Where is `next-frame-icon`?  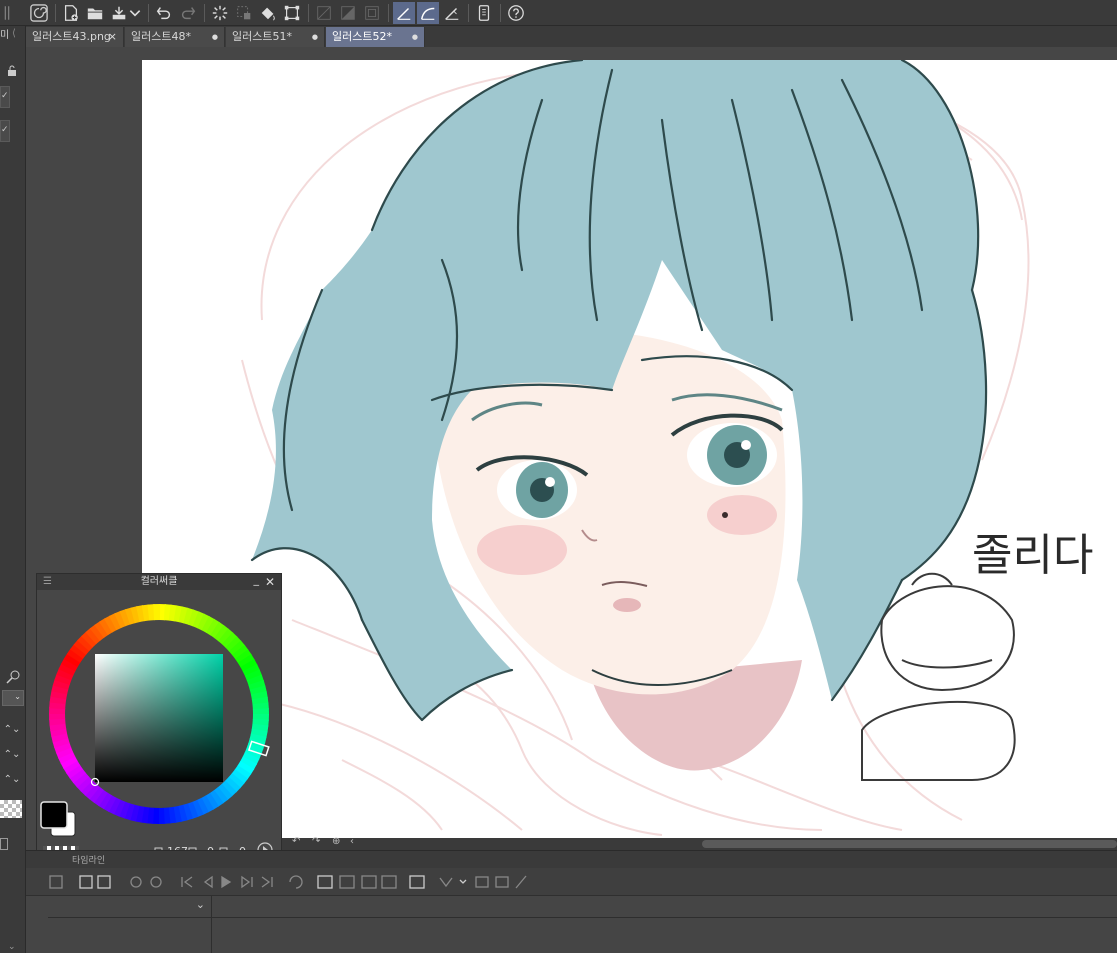 next-frame-icon is located at coordinates (247, 882).